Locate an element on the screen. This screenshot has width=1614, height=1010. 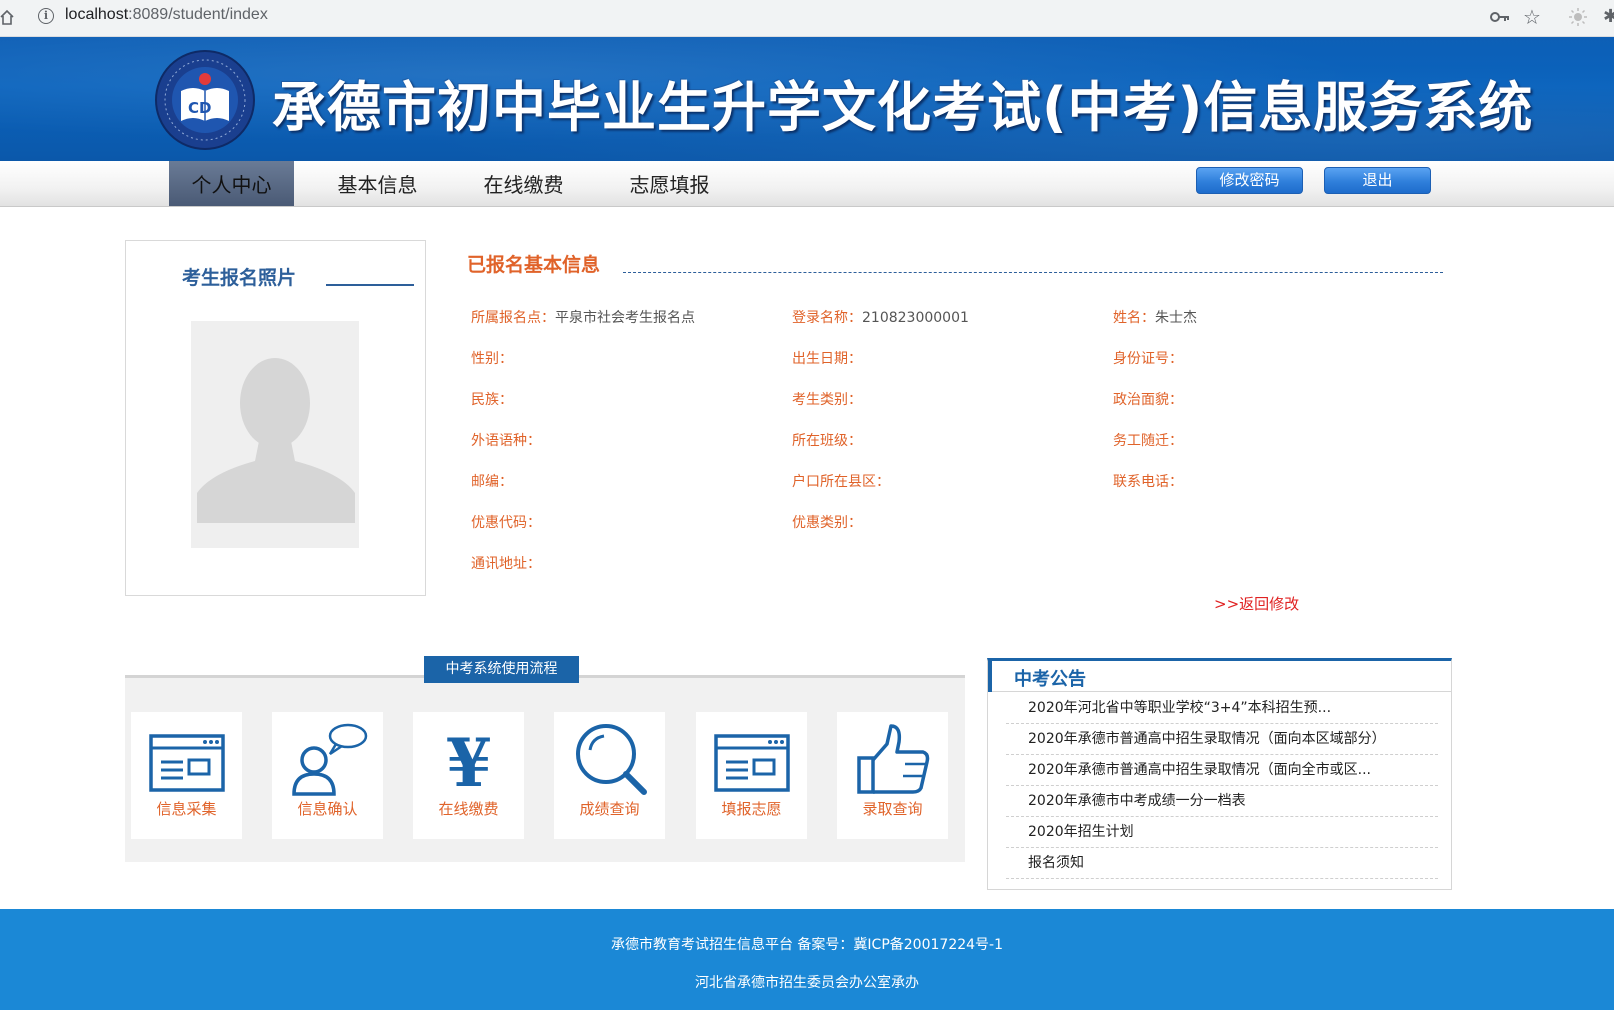
field-candidate-type: 考生类别： is located at coordinates (827, 399).